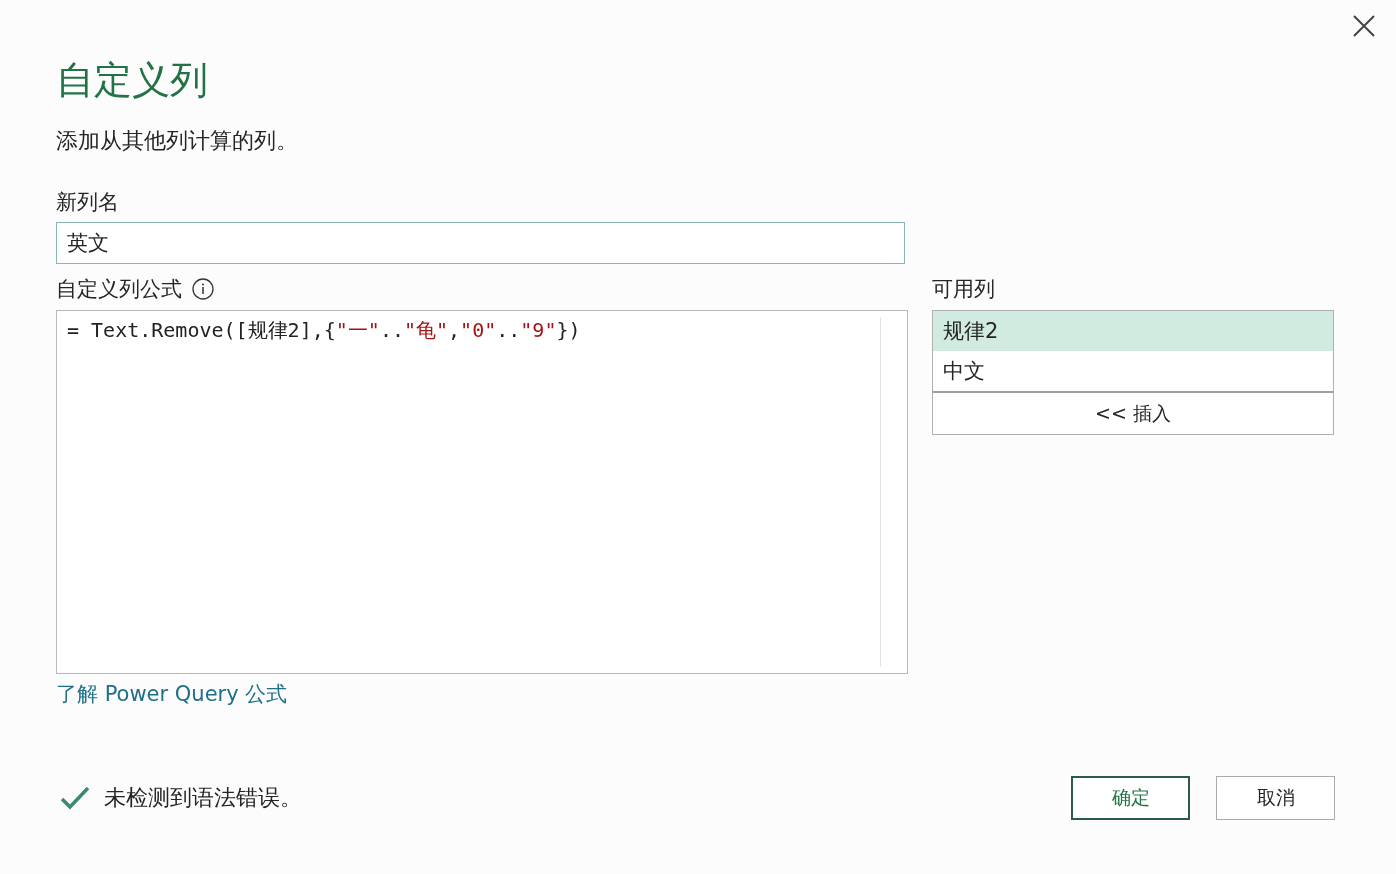 This screenshot has width=1396, height=874. What do you see at coordinates (964, 289) in the screenshot?
I see `field-label: 可用列` at bounding box center [964, 289].